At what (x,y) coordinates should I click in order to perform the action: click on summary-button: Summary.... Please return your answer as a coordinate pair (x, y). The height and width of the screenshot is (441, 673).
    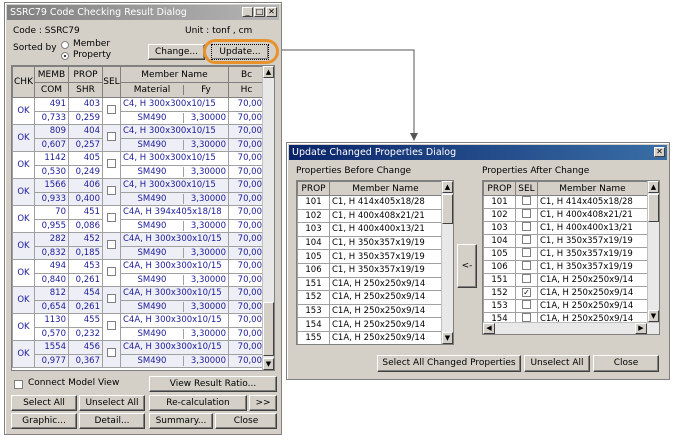
    Looking at the image, I should click on (181, 421).